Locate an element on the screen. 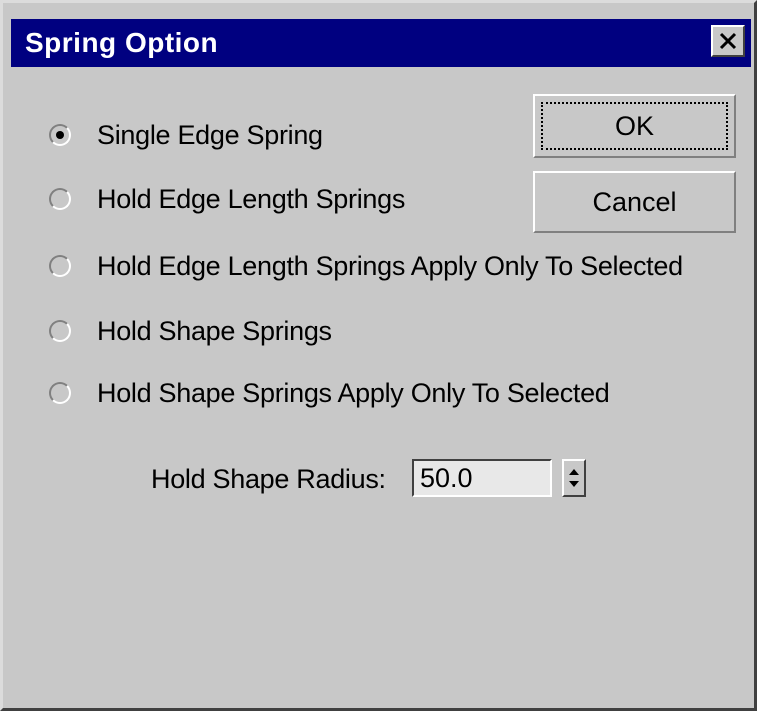  spinner-up-down-icon is located at coordinates (574, 478).